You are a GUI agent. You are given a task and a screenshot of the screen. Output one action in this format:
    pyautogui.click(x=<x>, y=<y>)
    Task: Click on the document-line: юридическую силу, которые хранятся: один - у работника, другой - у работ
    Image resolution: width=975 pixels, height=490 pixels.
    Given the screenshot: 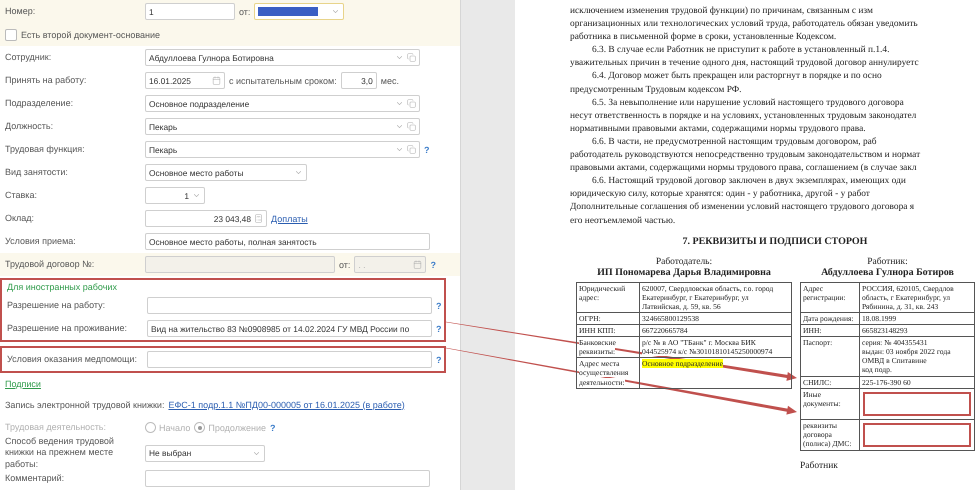 What is the action you would take?
    pyautogui.click(x=720, y=195)
    